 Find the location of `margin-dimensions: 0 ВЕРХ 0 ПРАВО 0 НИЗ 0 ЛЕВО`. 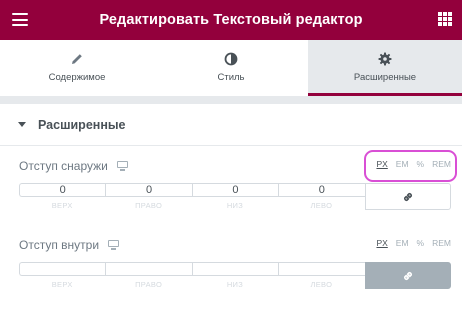

margin-dimensions: 0 ВЕРХ 0 ПРАВО 0 НИЗ 0 ЛЕВО is located at coordinates (235, 196).